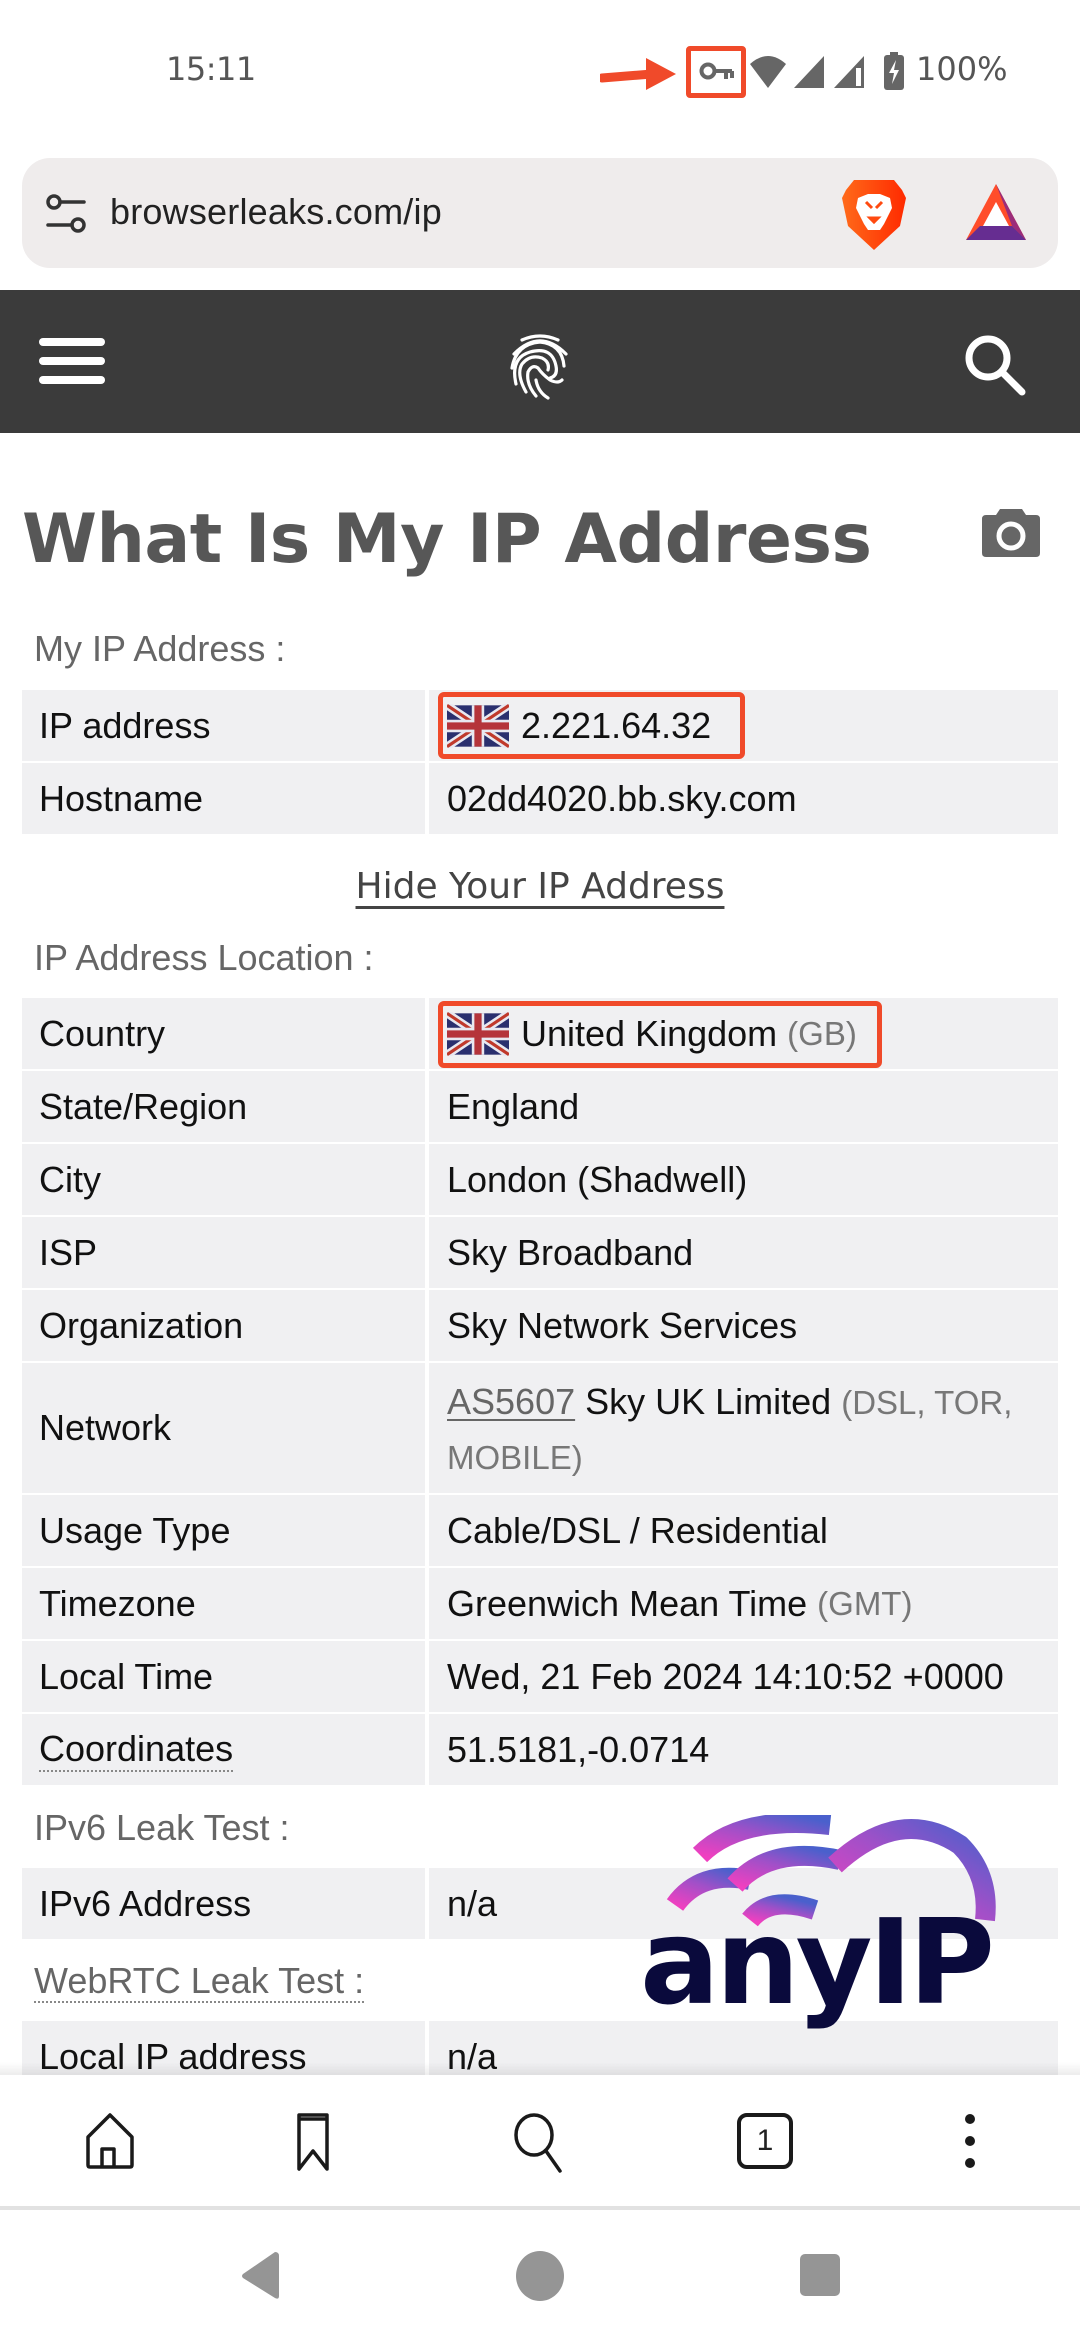 This screenshot has height=2340, width=1080. I want to click on browser-bottom-toolbar: 1, so click(540, 2141).